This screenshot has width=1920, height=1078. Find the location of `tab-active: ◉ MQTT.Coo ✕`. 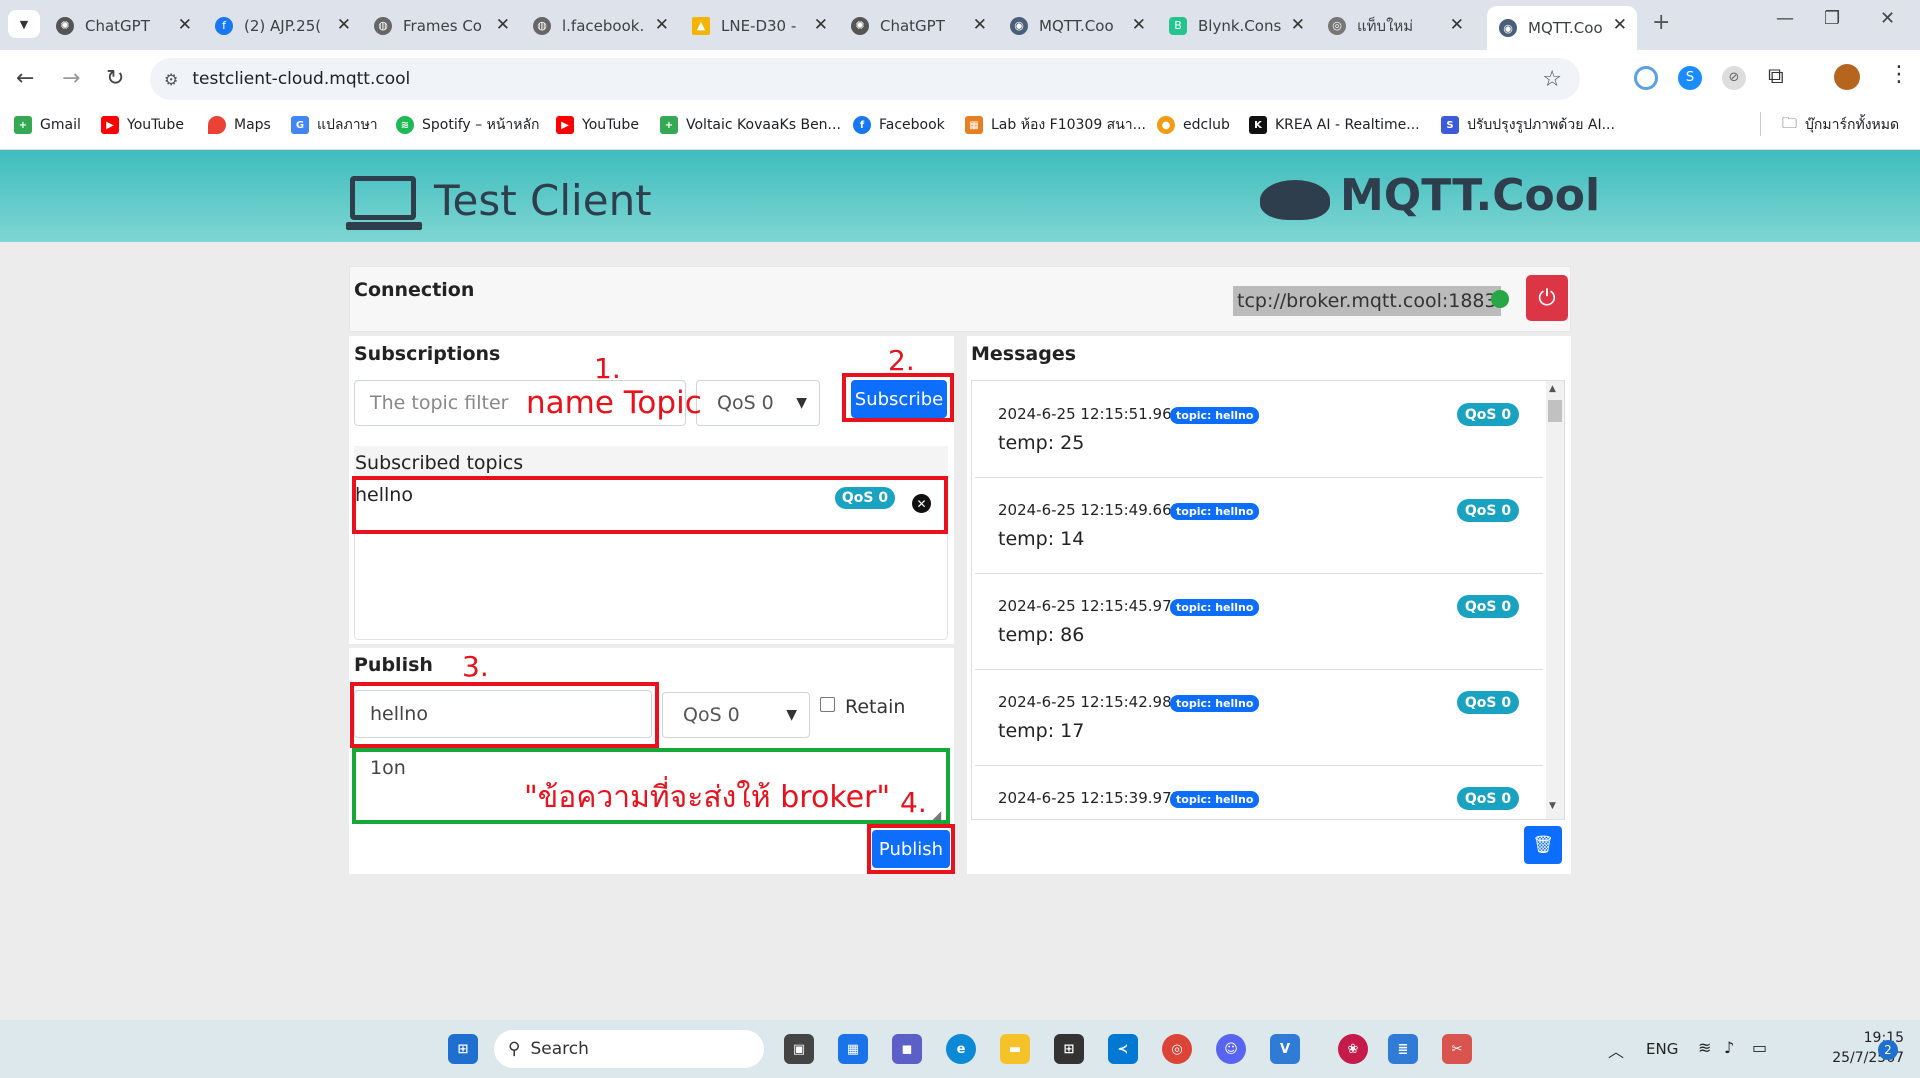

tab-active: ◉ MQTT.Coo ✕ is located at coordinates (1562, 28).